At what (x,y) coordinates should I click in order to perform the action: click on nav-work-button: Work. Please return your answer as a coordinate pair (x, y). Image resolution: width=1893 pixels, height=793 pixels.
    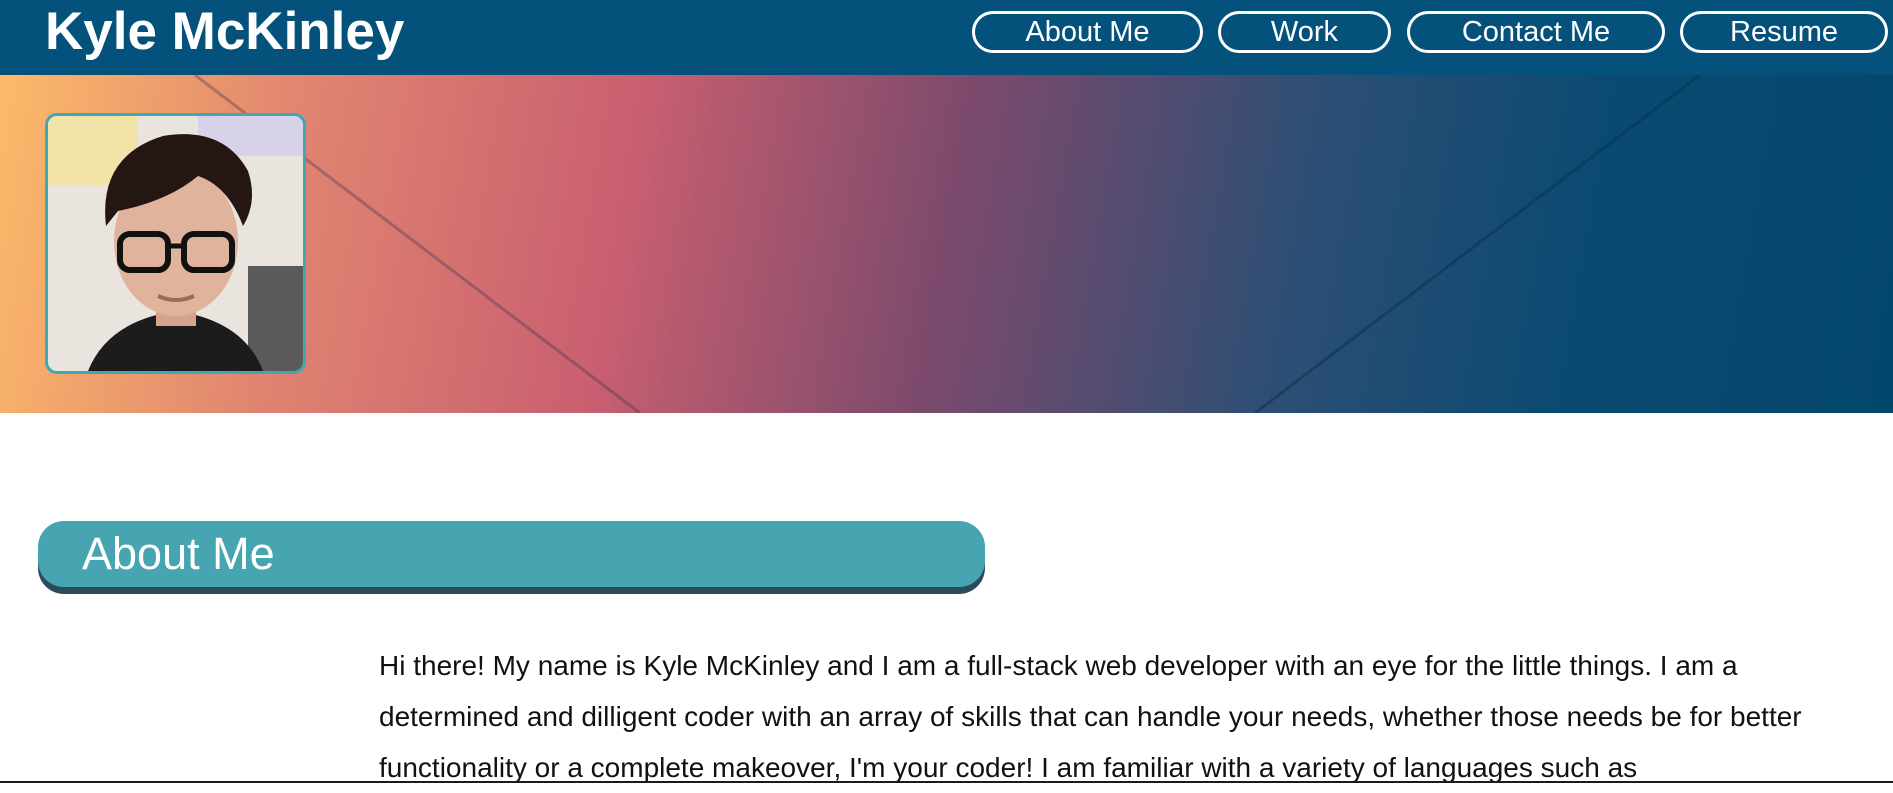
    Looking at the image, I should click on (1304, 32).